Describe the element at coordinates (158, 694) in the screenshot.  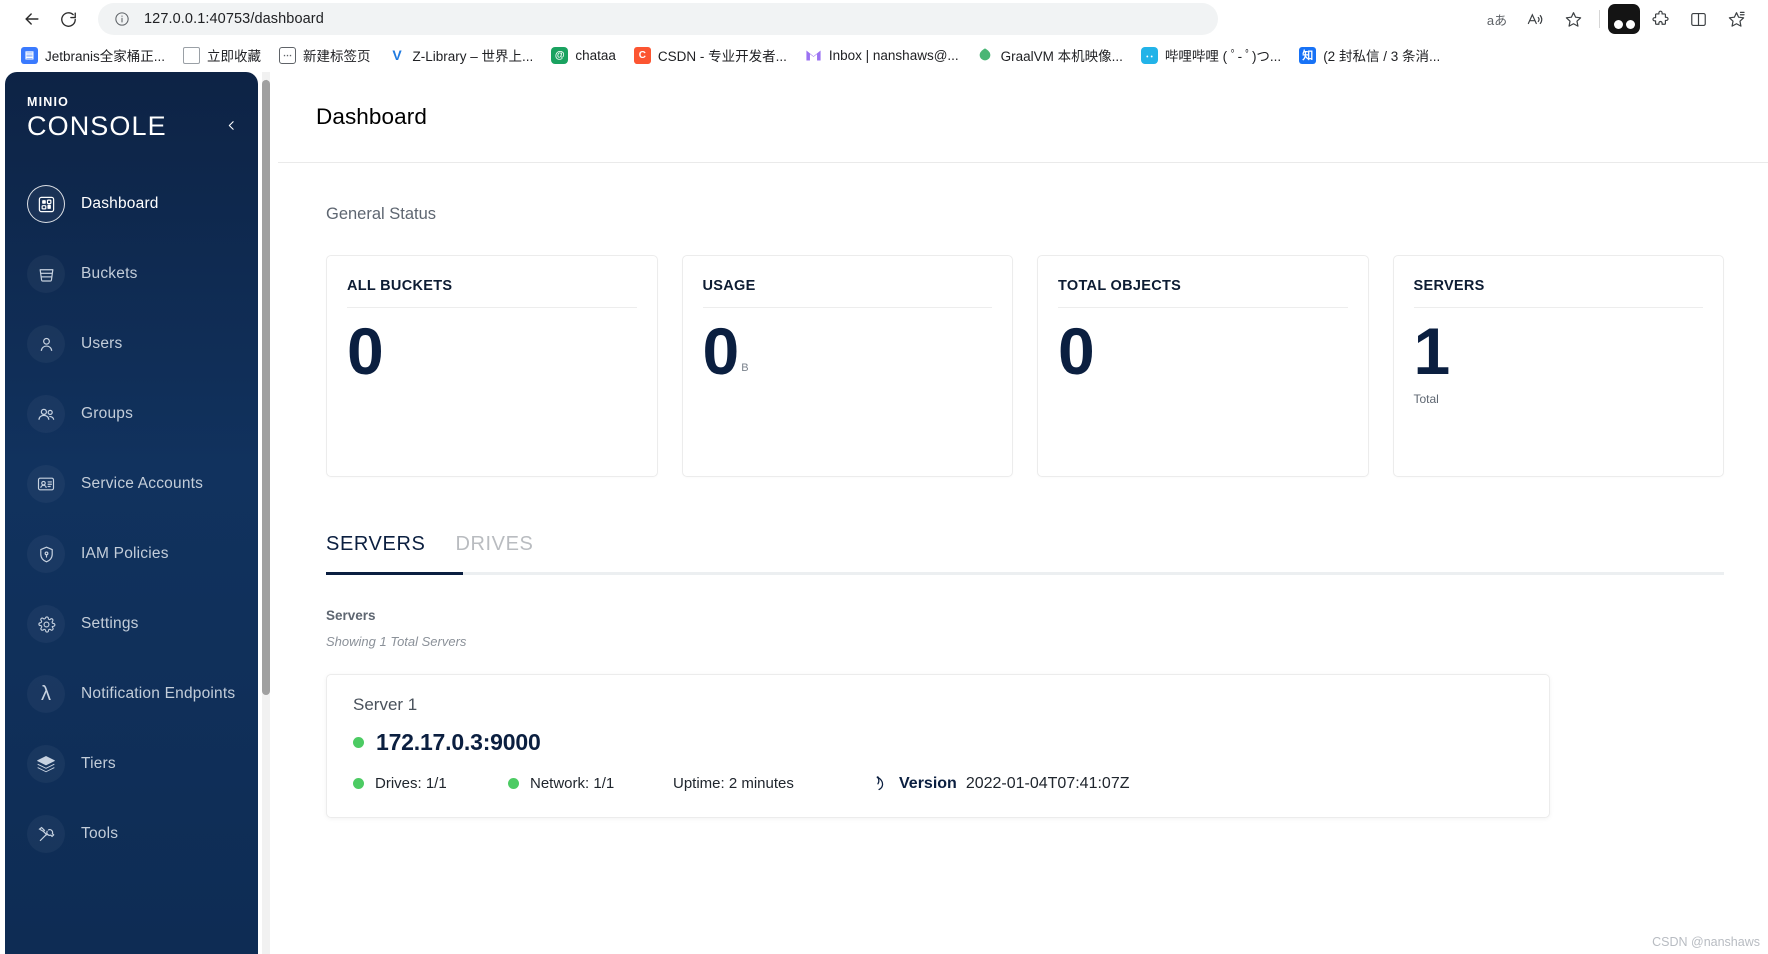
I see `sidebar-item-label: Notification Endpoints` at that location.